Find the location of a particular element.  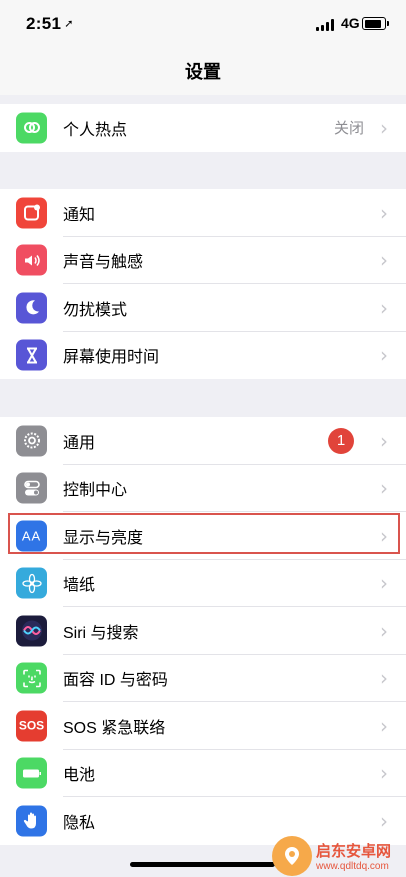

page-title: 设置 is located at coordinates (203, 72).